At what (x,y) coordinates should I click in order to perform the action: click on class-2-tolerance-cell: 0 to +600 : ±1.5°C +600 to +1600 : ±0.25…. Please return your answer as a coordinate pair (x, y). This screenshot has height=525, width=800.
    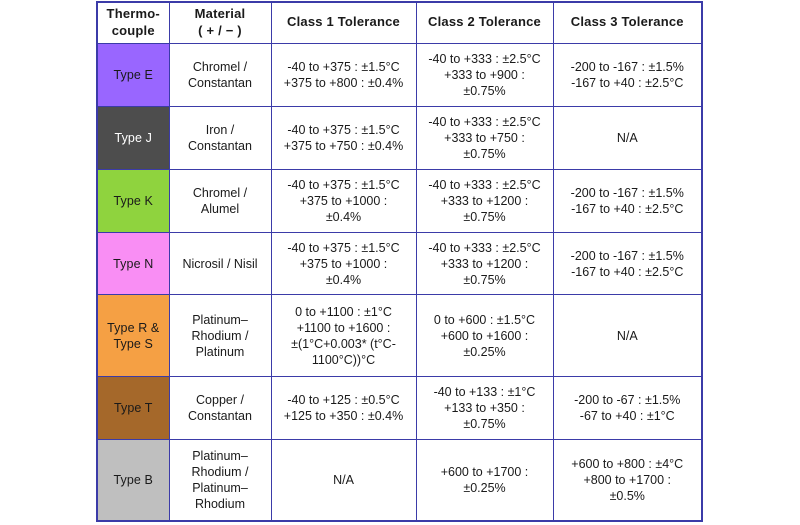
    Looking at the image, I should click on (484, 335).